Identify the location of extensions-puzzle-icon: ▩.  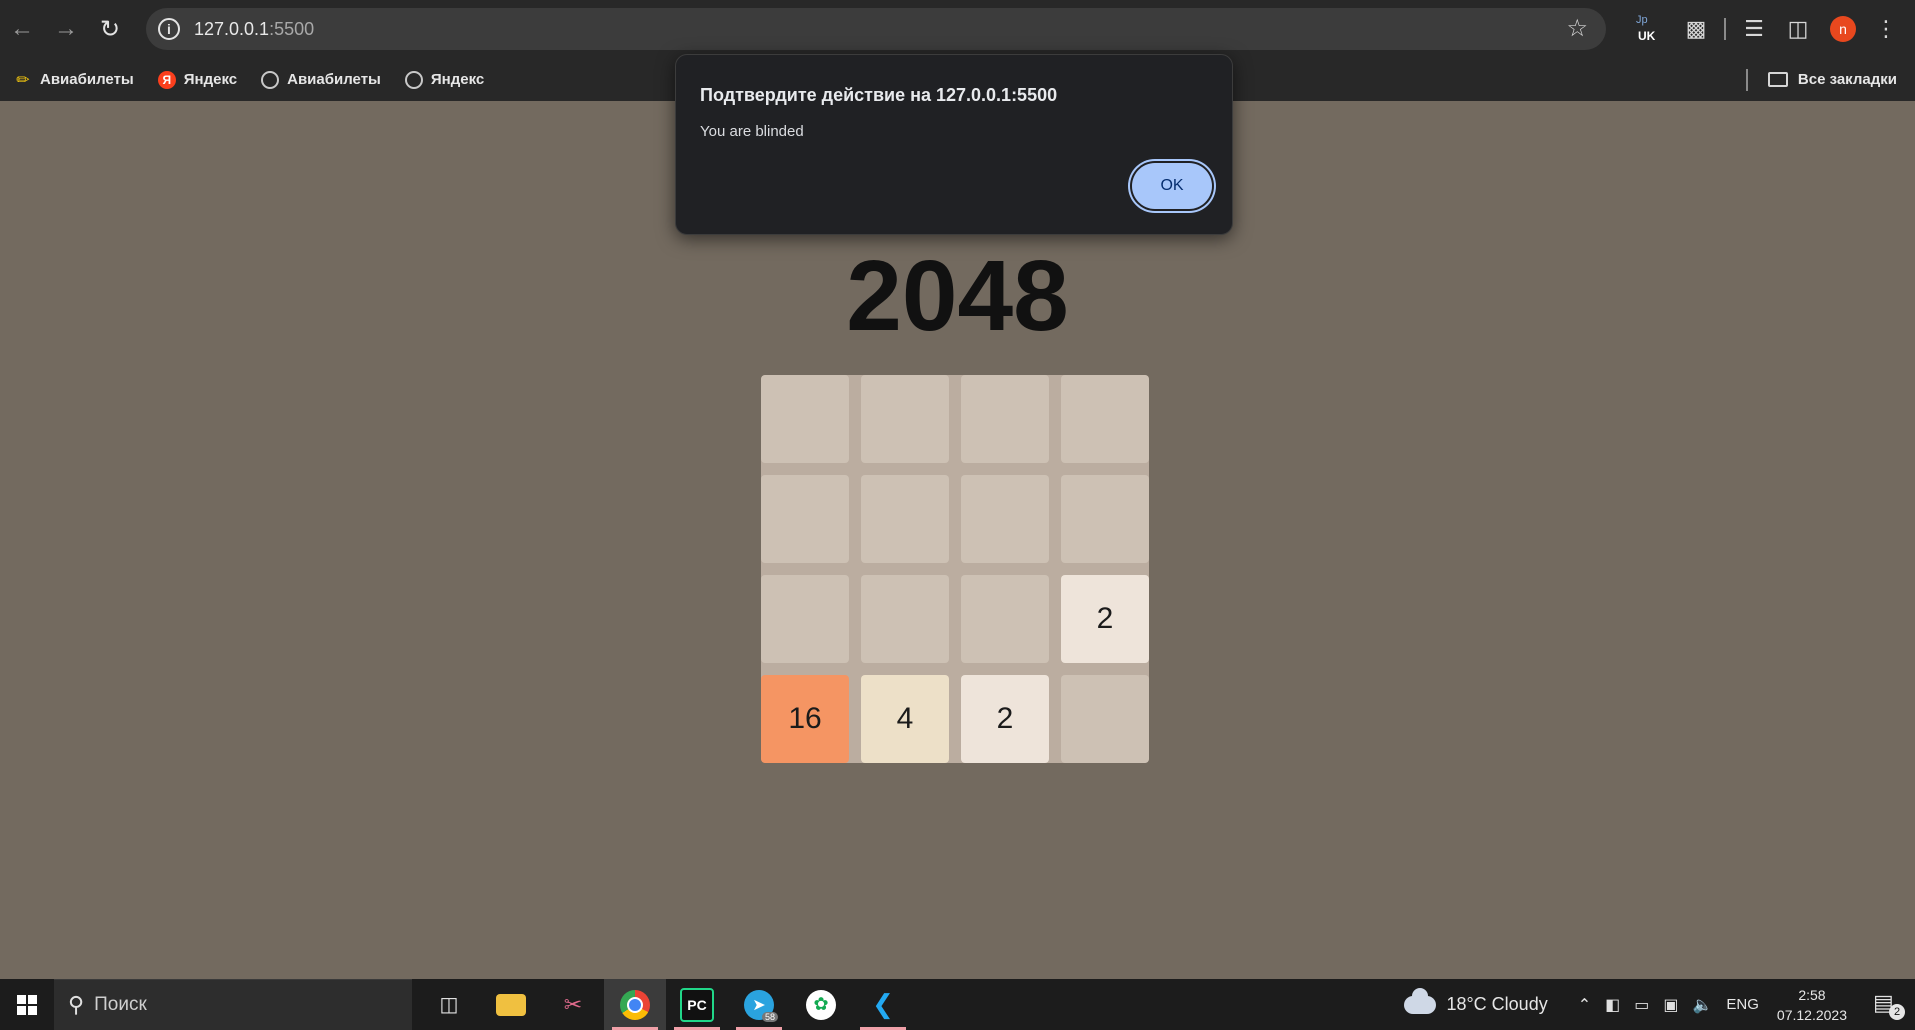
(1696, 29).